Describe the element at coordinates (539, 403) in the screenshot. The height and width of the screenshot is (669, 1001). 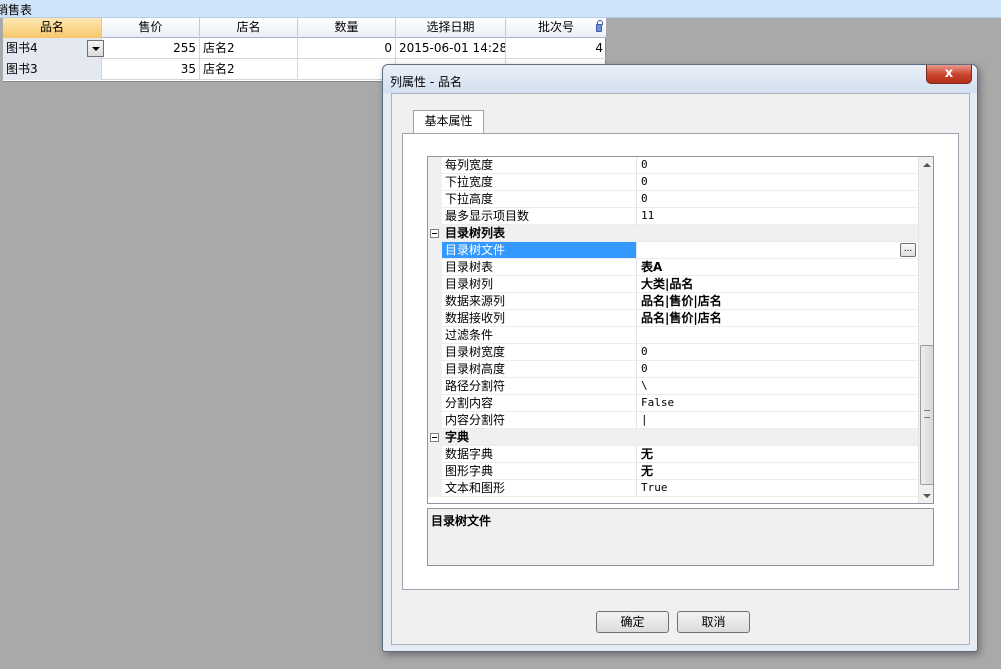
I see `property-name: 分割内容` at that location.